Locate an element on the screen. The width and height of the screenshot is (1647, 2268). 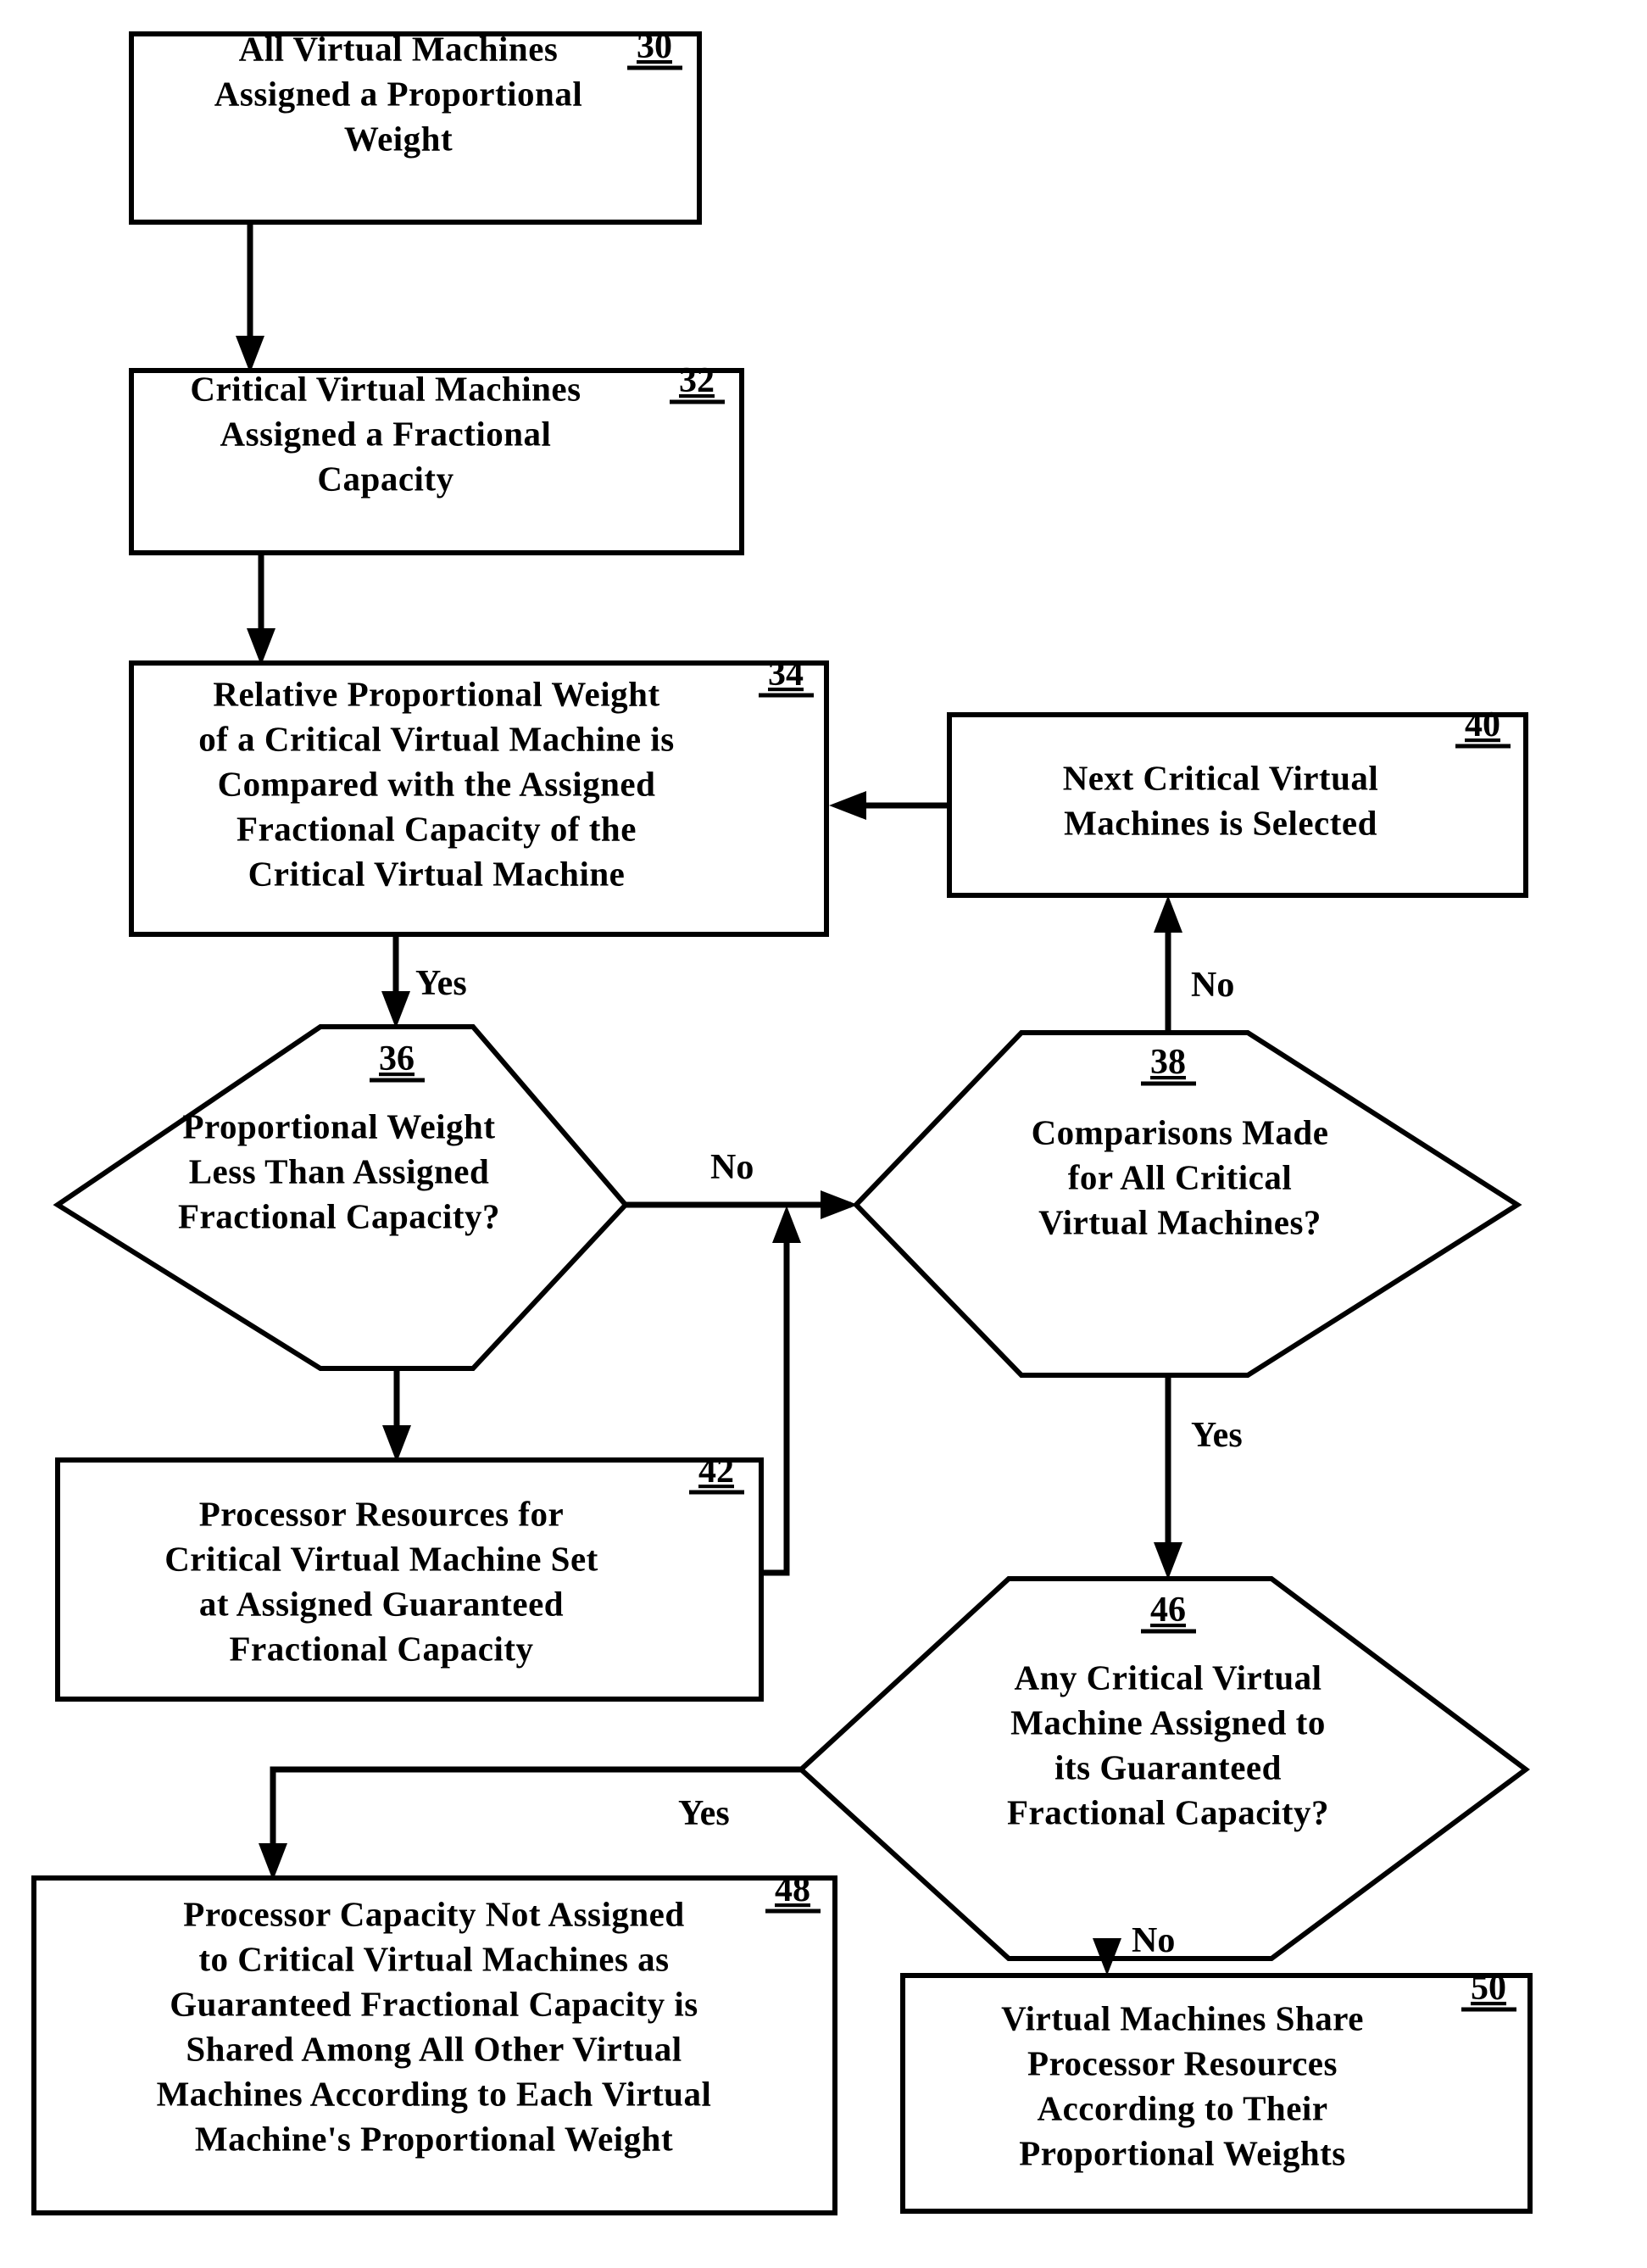
svg-text: its Guaranteed is located at coordinates (1168, 1766).